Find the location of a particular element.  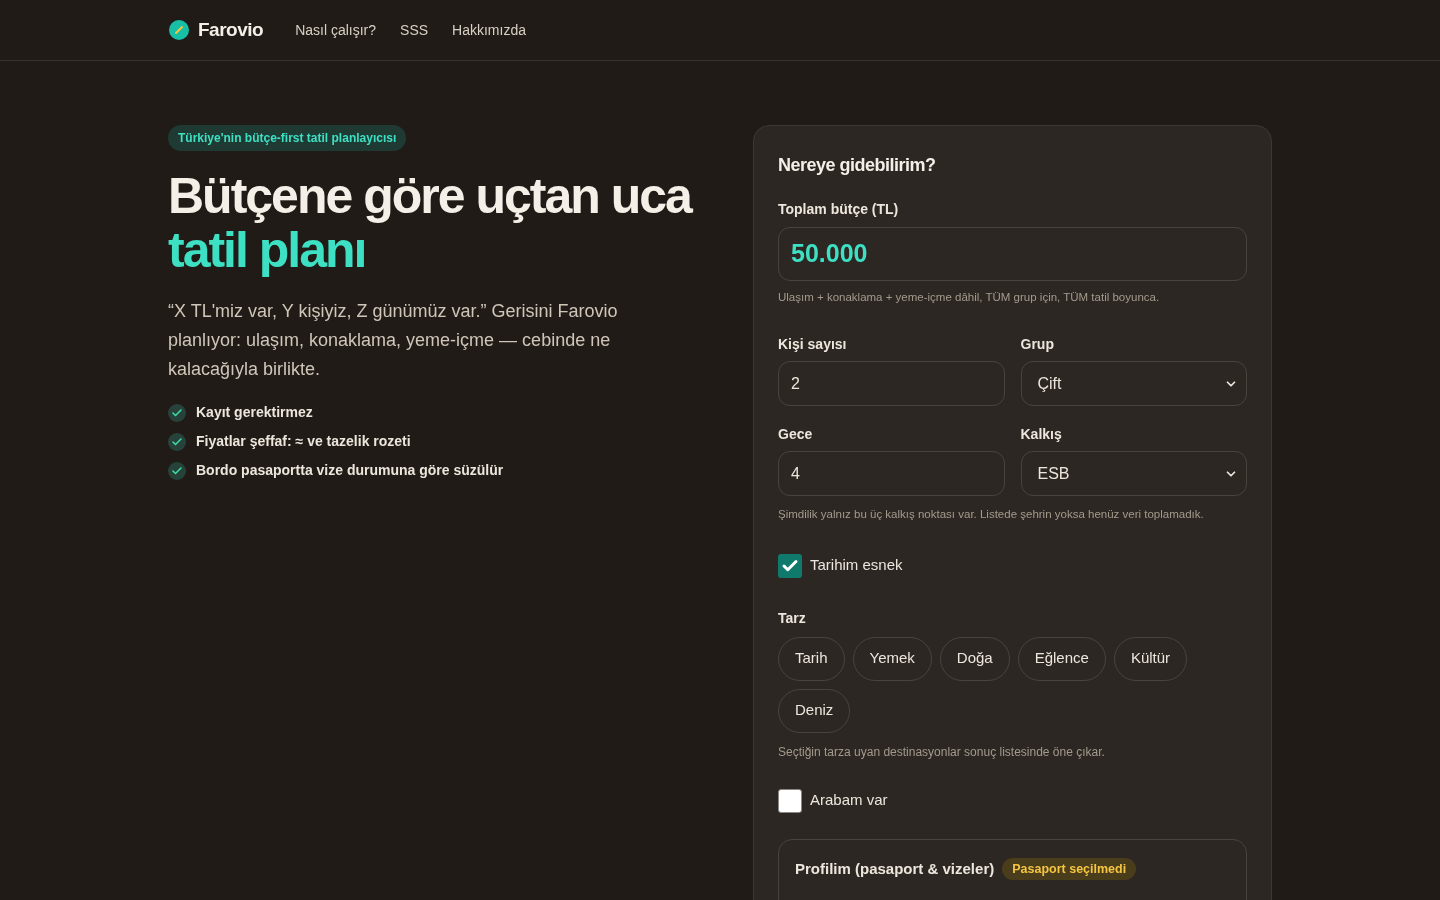

field-label: Gece is located at coordinates (796, 435).